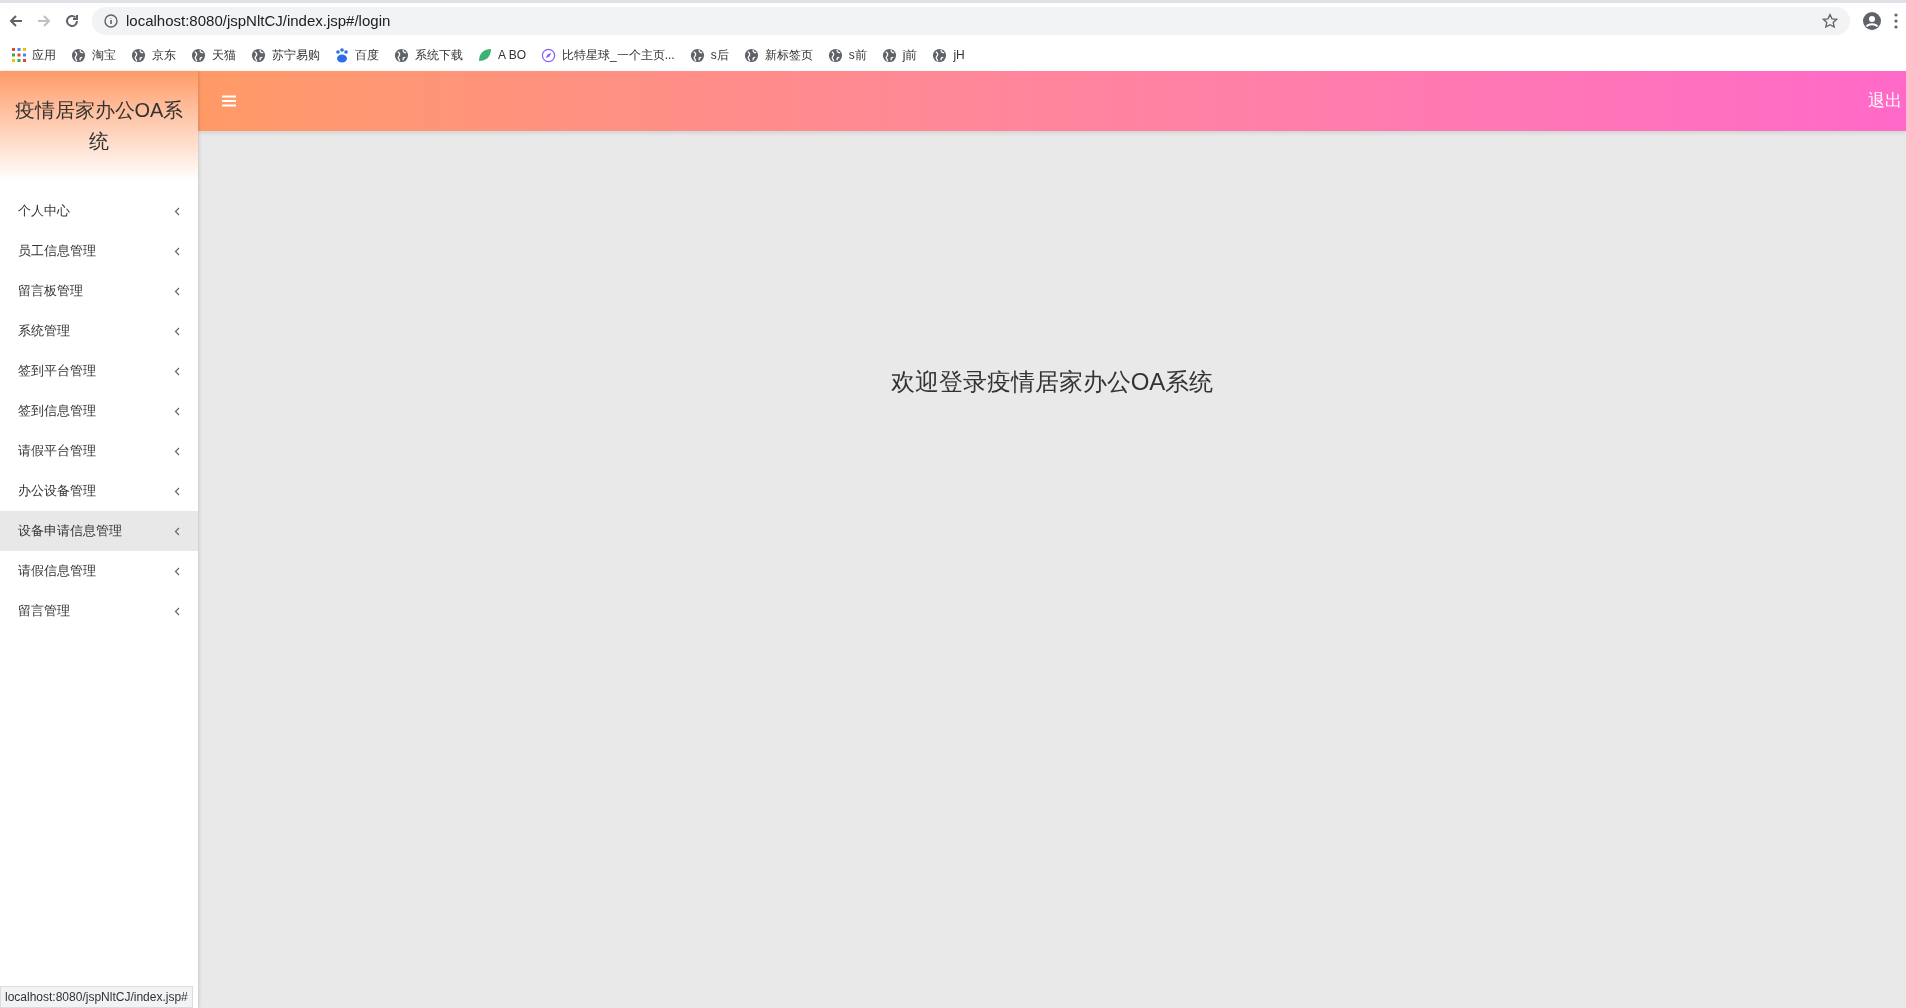 The height and width of the screenshot is (1008, 1906). I want to click on info-icon, so click(111, 21).